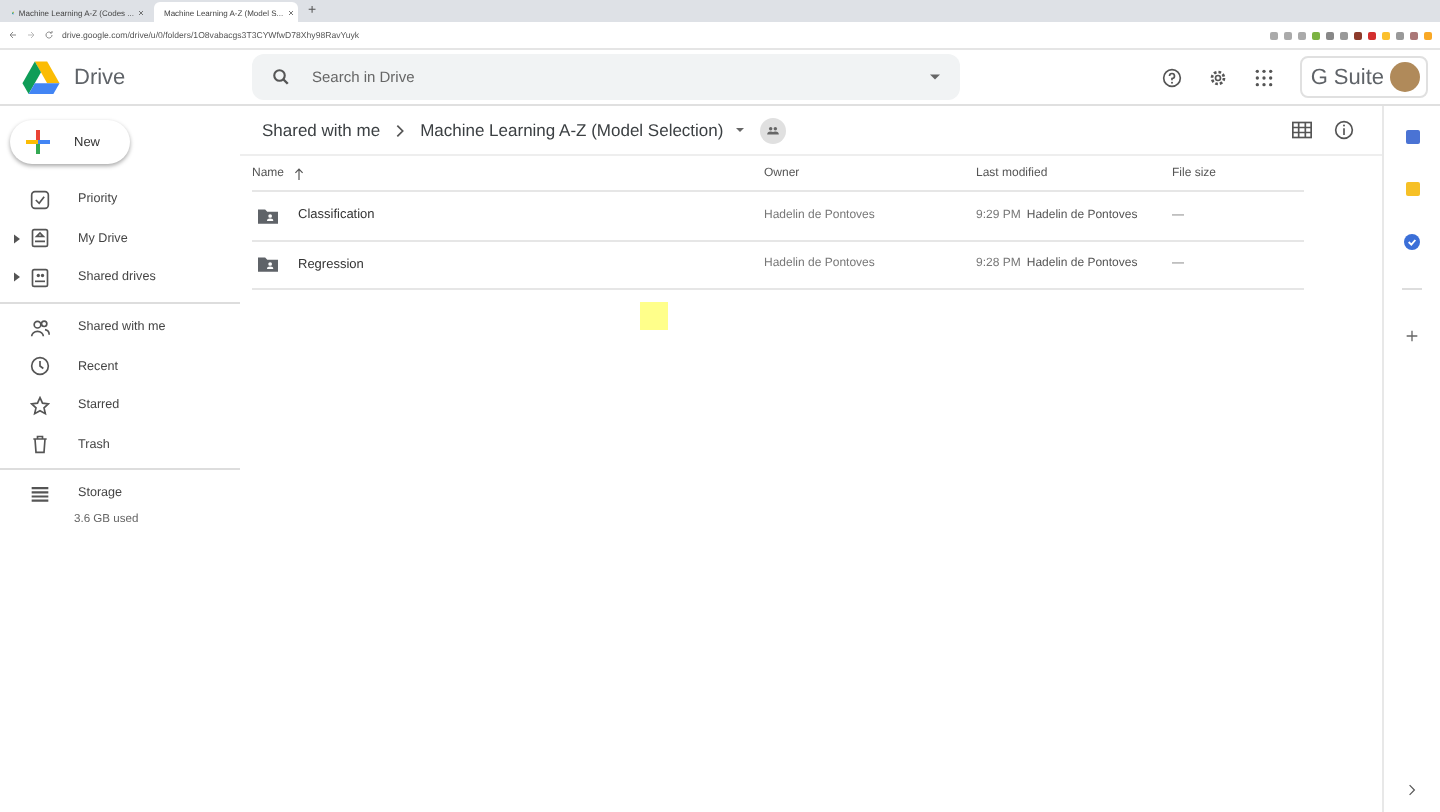  Describe the element at coordinates (1405, 77) in the screenshot. I see `avatar` at that location.